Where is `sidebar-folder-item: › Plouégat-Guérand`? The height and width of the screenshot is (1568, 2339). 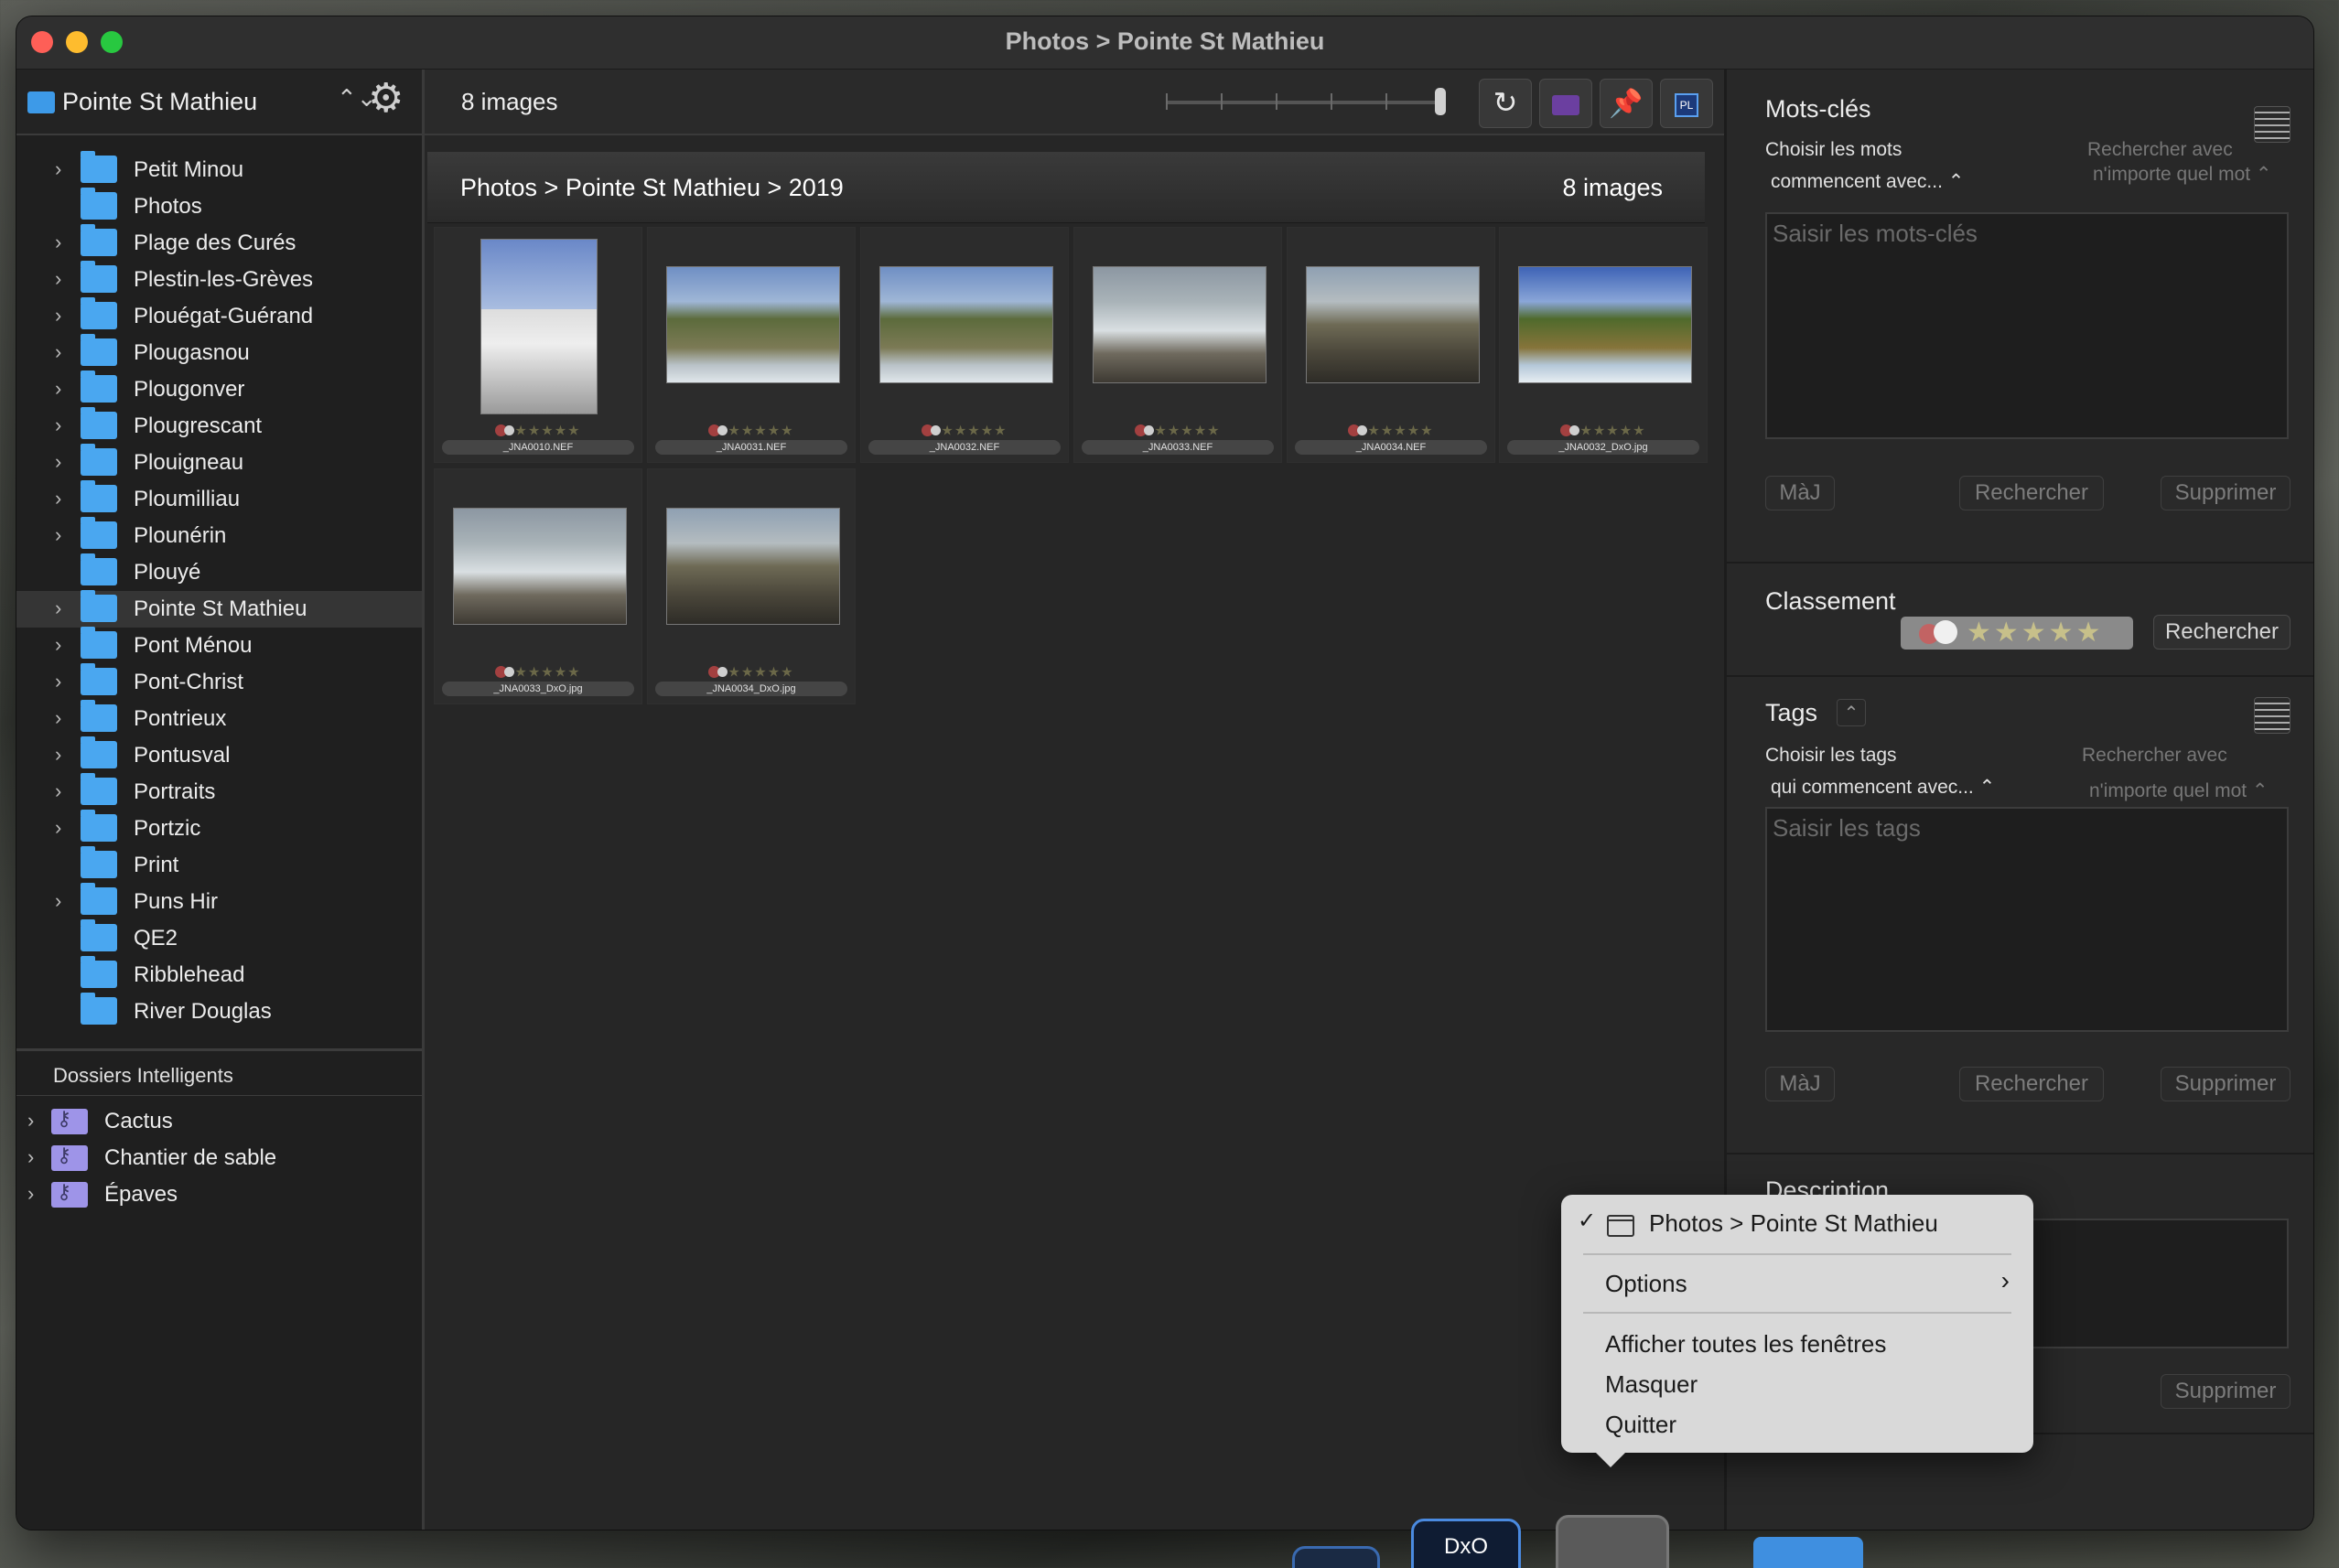
sidebar-folder-item: › Plouégat-Guérand is located at coordinates (219, 316).